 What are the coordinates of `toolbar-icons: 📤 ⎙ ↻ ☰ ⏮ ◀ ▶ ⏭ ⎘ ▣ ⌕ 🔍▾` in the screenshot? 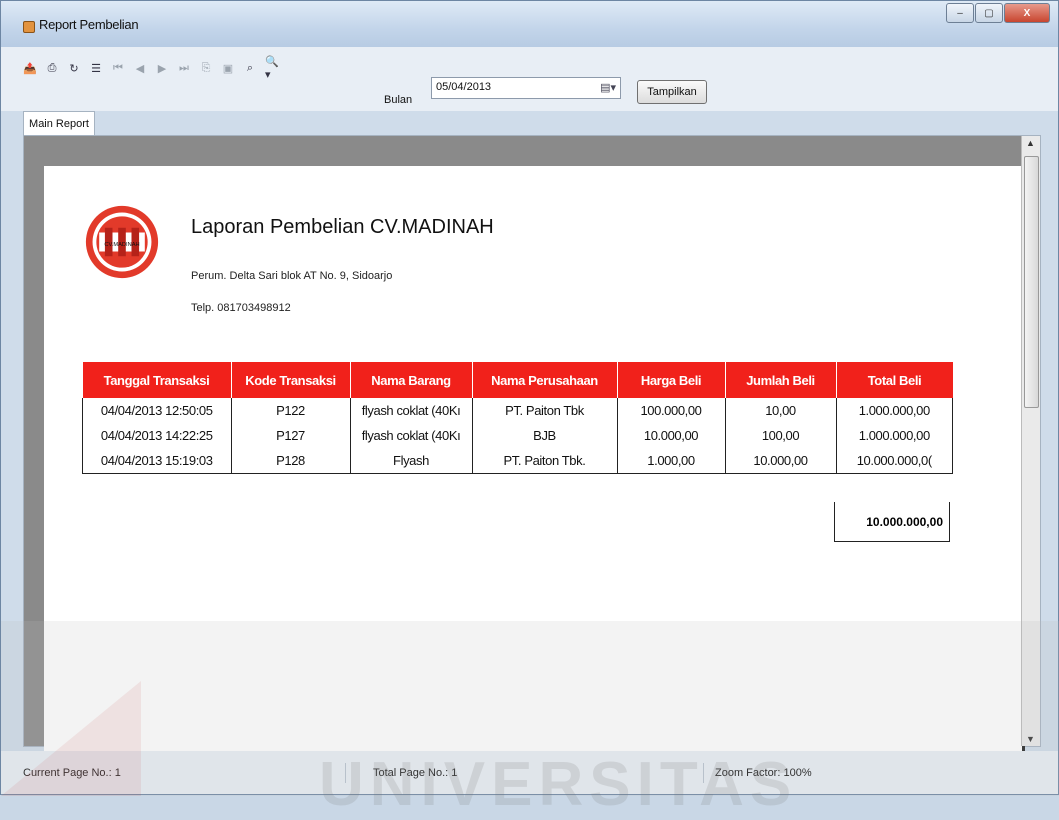 It's located at (155, 68).